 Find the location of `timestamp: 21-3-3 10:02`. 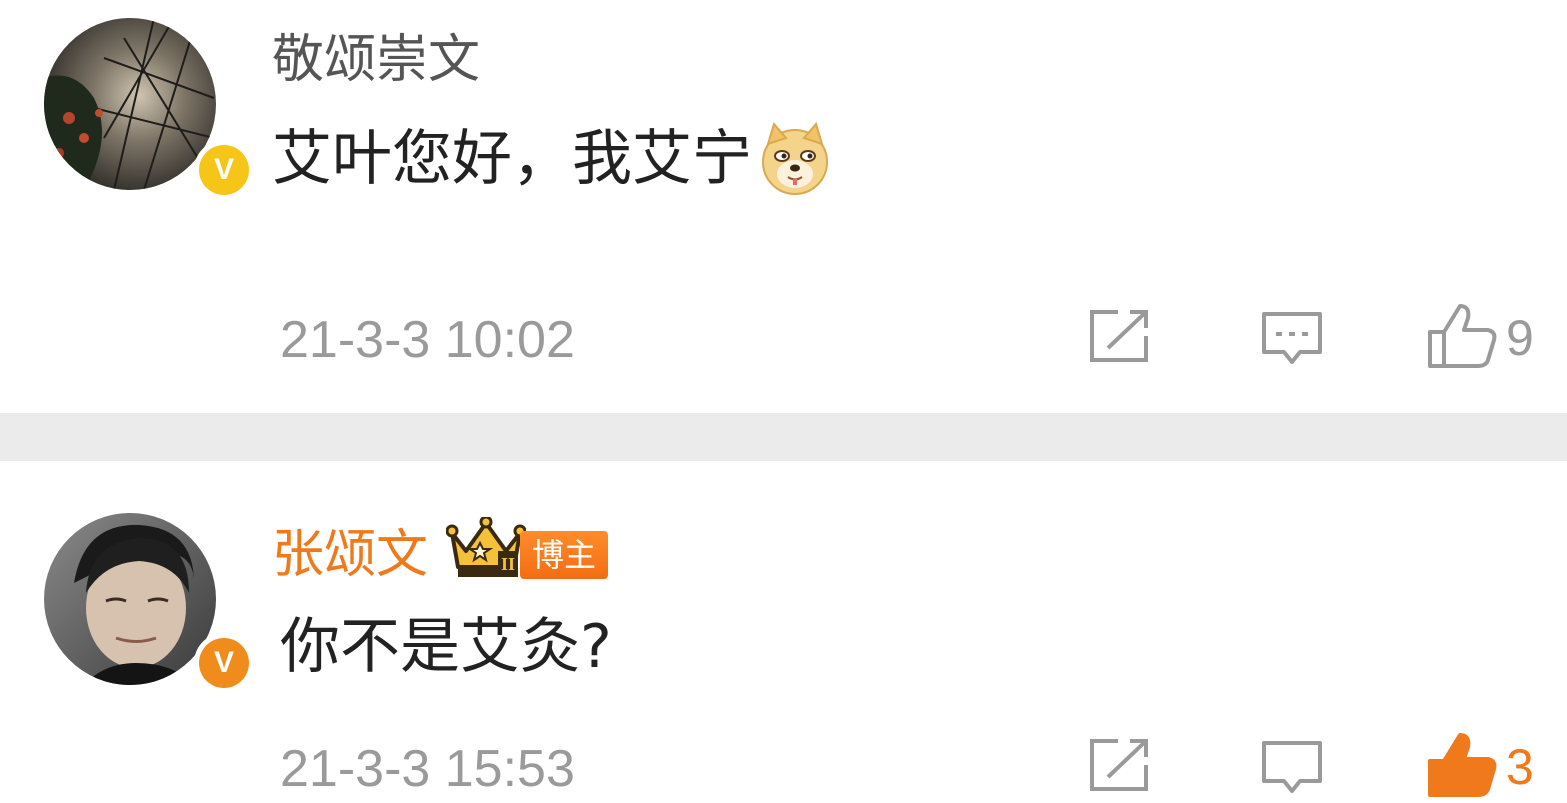

timestamp: 21-3-3 10:02 is located at coordinates (427, 340).